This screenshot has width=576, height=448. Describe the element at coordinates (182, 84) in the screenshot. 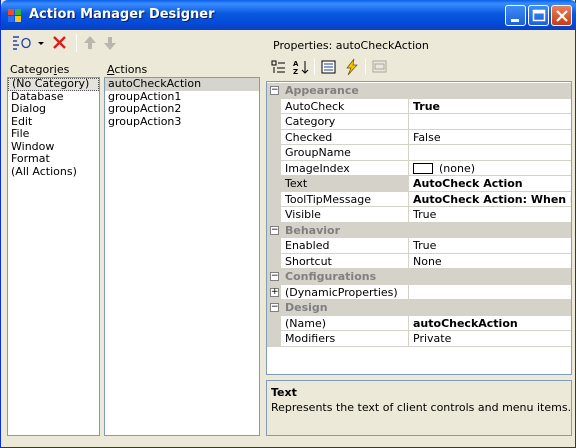

I see `list-item: autoCheckAction` at that location.